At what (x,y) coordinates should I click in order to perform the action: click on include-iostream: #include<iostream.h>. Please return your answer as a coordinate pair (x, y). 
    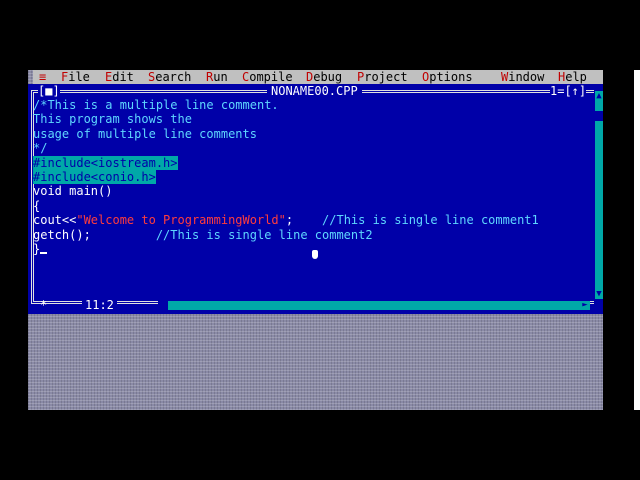
    Looking at the image, I should click on (105, 162).